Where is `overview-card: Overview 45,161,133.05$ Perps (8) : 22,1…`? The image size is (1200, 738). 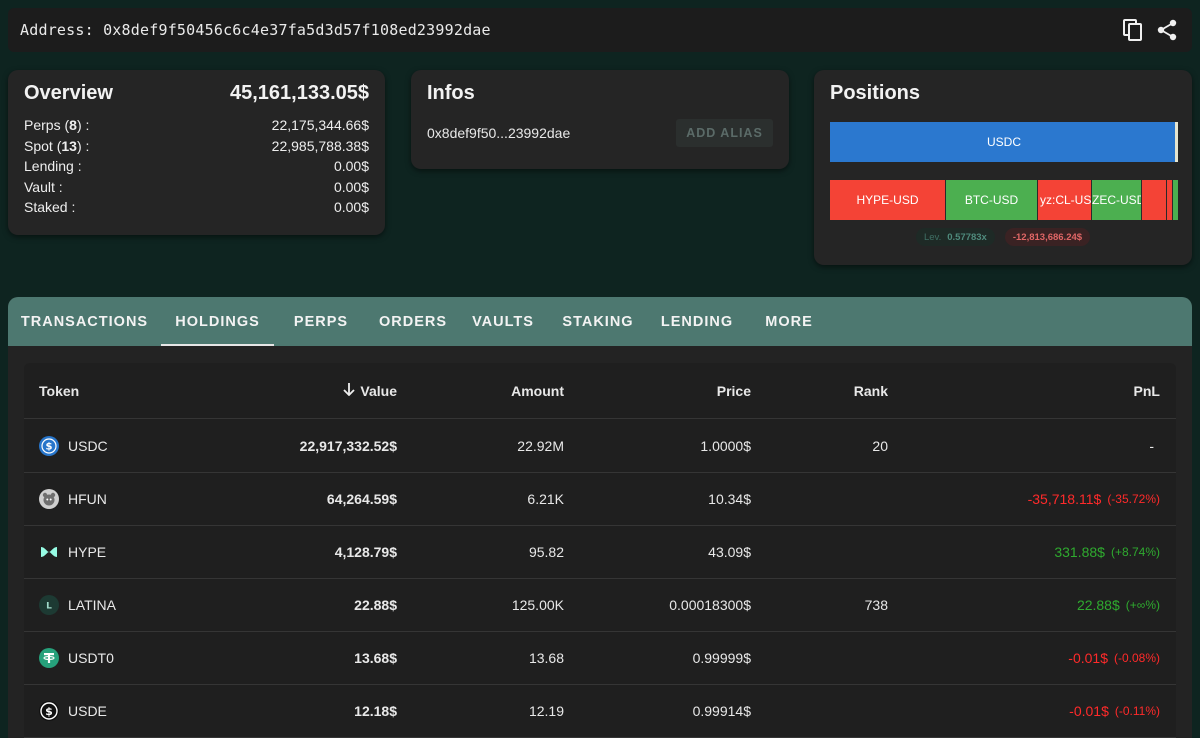
overview-card: Overview 45,161,133.05$ Perps (8) : 22,1… is located at coordinates (196, 152).